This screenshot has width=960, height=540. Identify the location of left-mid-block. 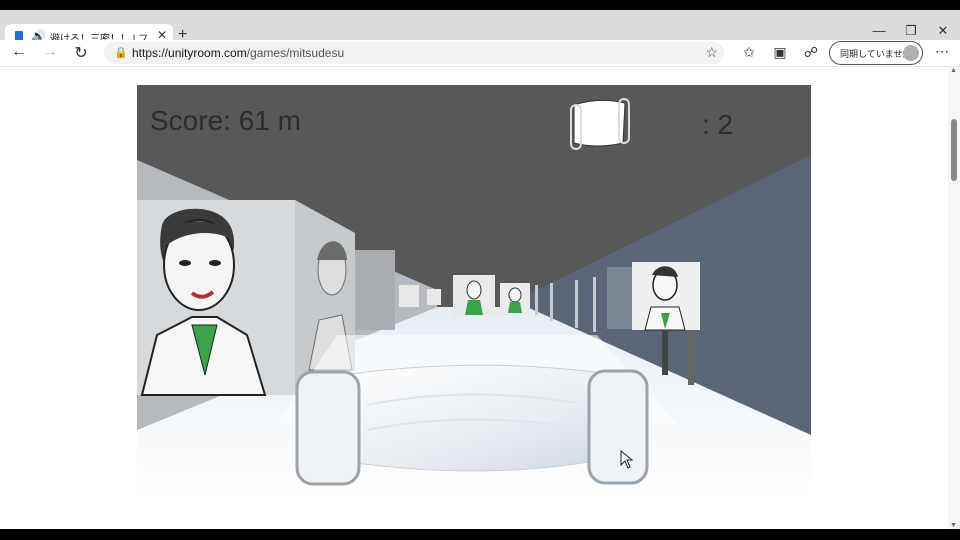
(375, 290).